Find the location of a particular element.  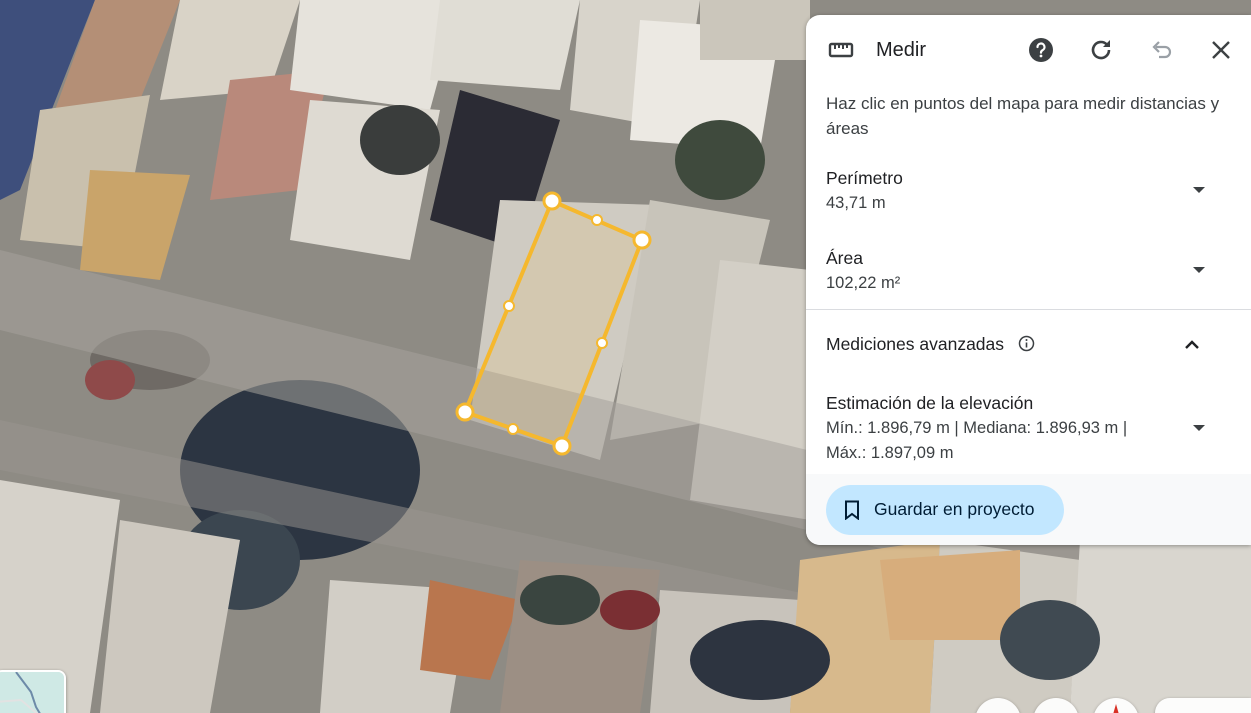

undo-icon is located at coordinates (1162, 50).